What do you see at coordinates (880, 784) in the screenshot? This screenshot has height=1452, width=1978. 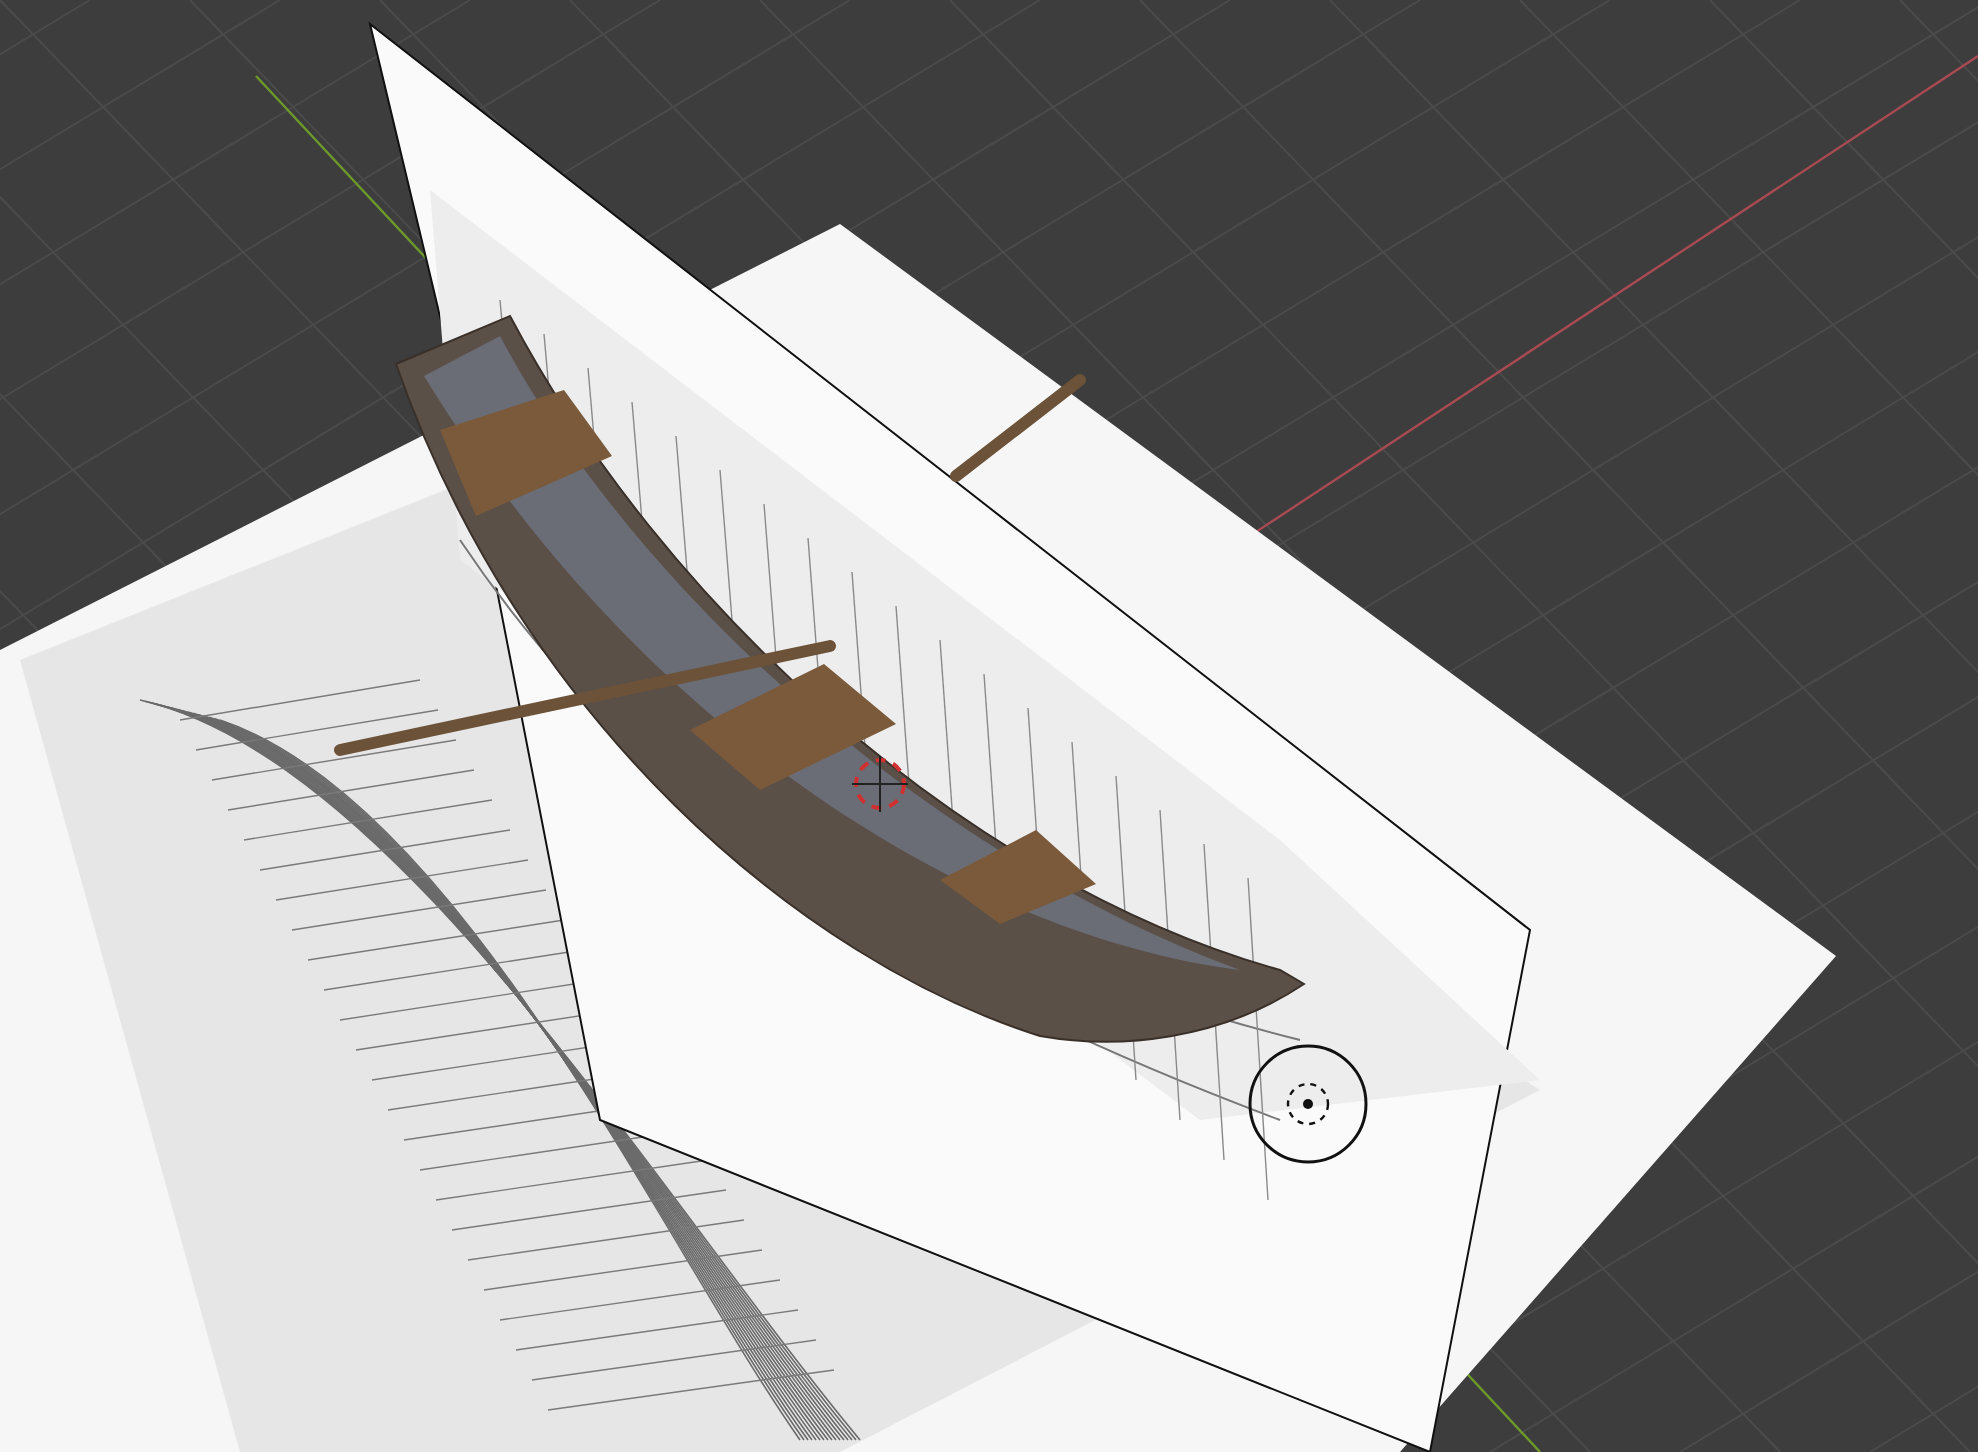 I see `3d-cursor-icon` at bounding box center [880, 784].